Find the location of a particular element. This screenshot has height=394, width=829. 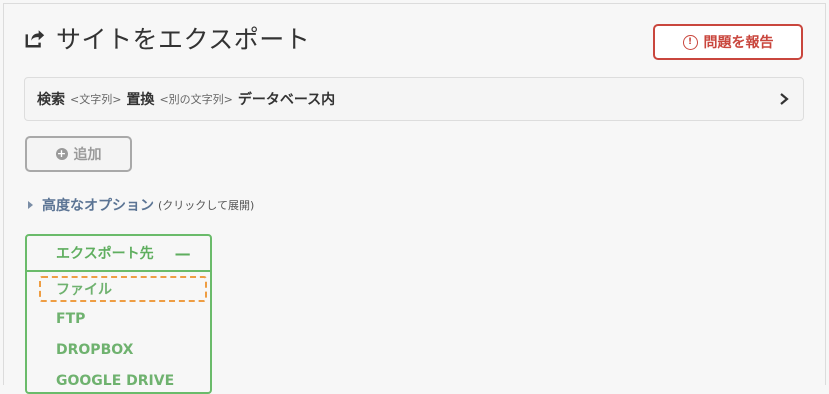

search-label: 検索 is located at coordinates (51, 100).